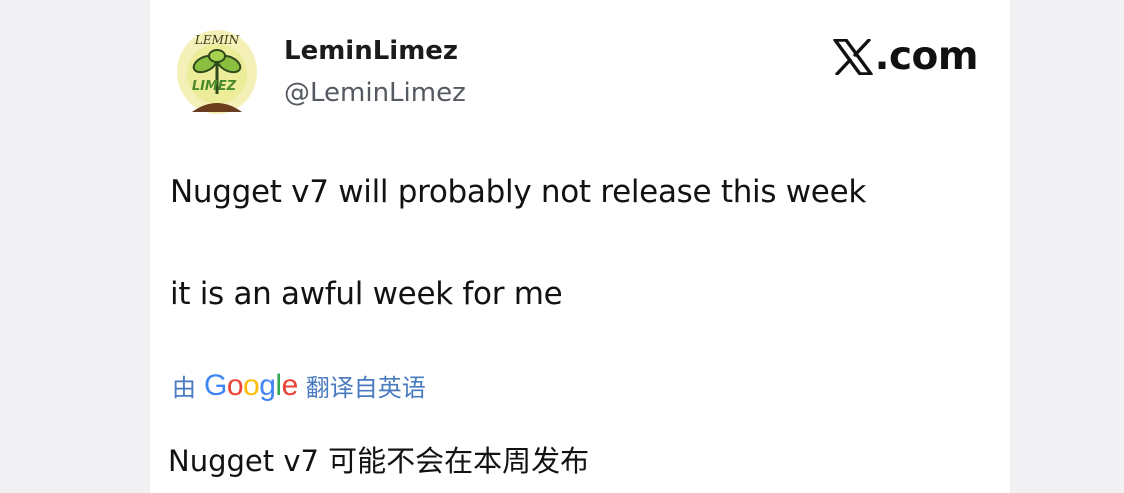 This screenshot has width=1124, height=493. What do you see at coordinates (379, 461) in the screenshot?
I see `translated-tweet-text: Nugget v7 可能不会在本周发布` at bounding box center [379, 461].